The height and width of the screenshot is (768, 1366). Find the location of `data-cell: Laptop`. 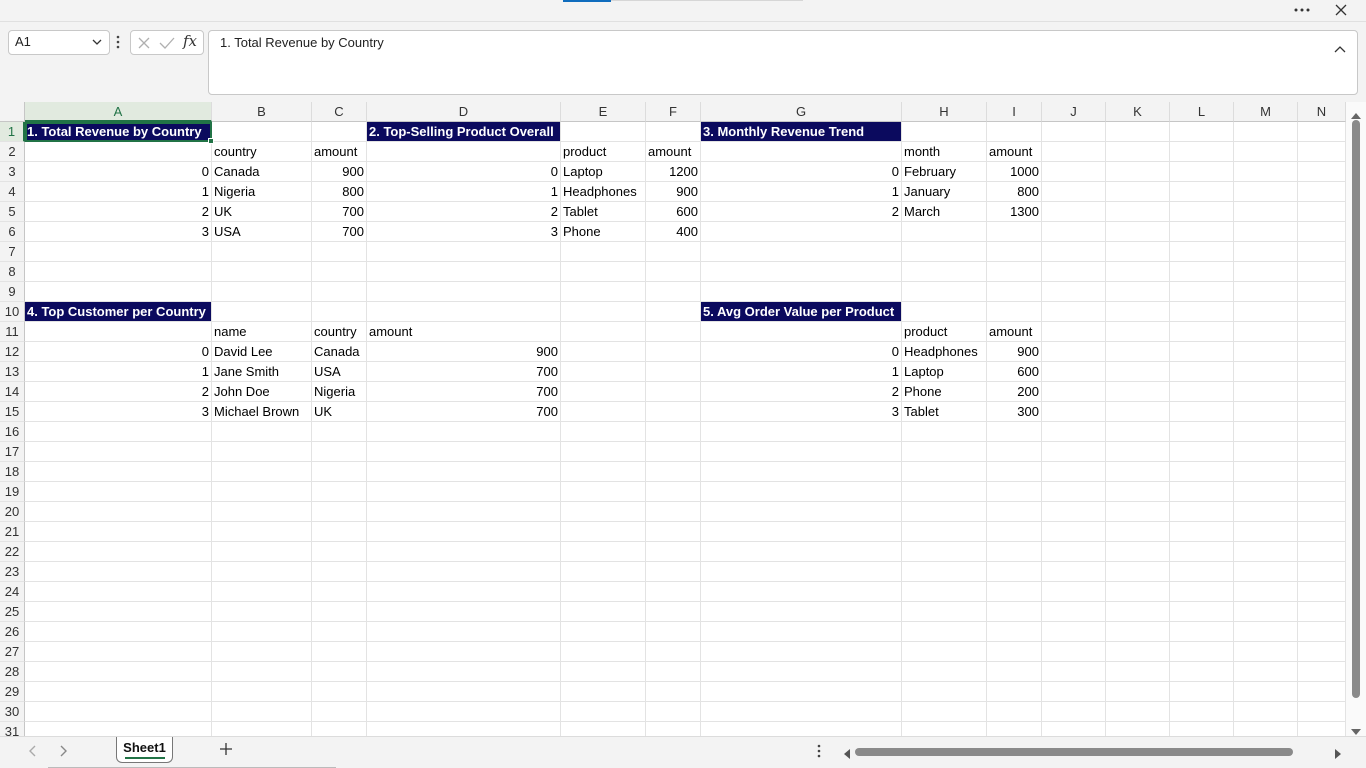

data-cell: Laptop is located at coordinates (603, 172).